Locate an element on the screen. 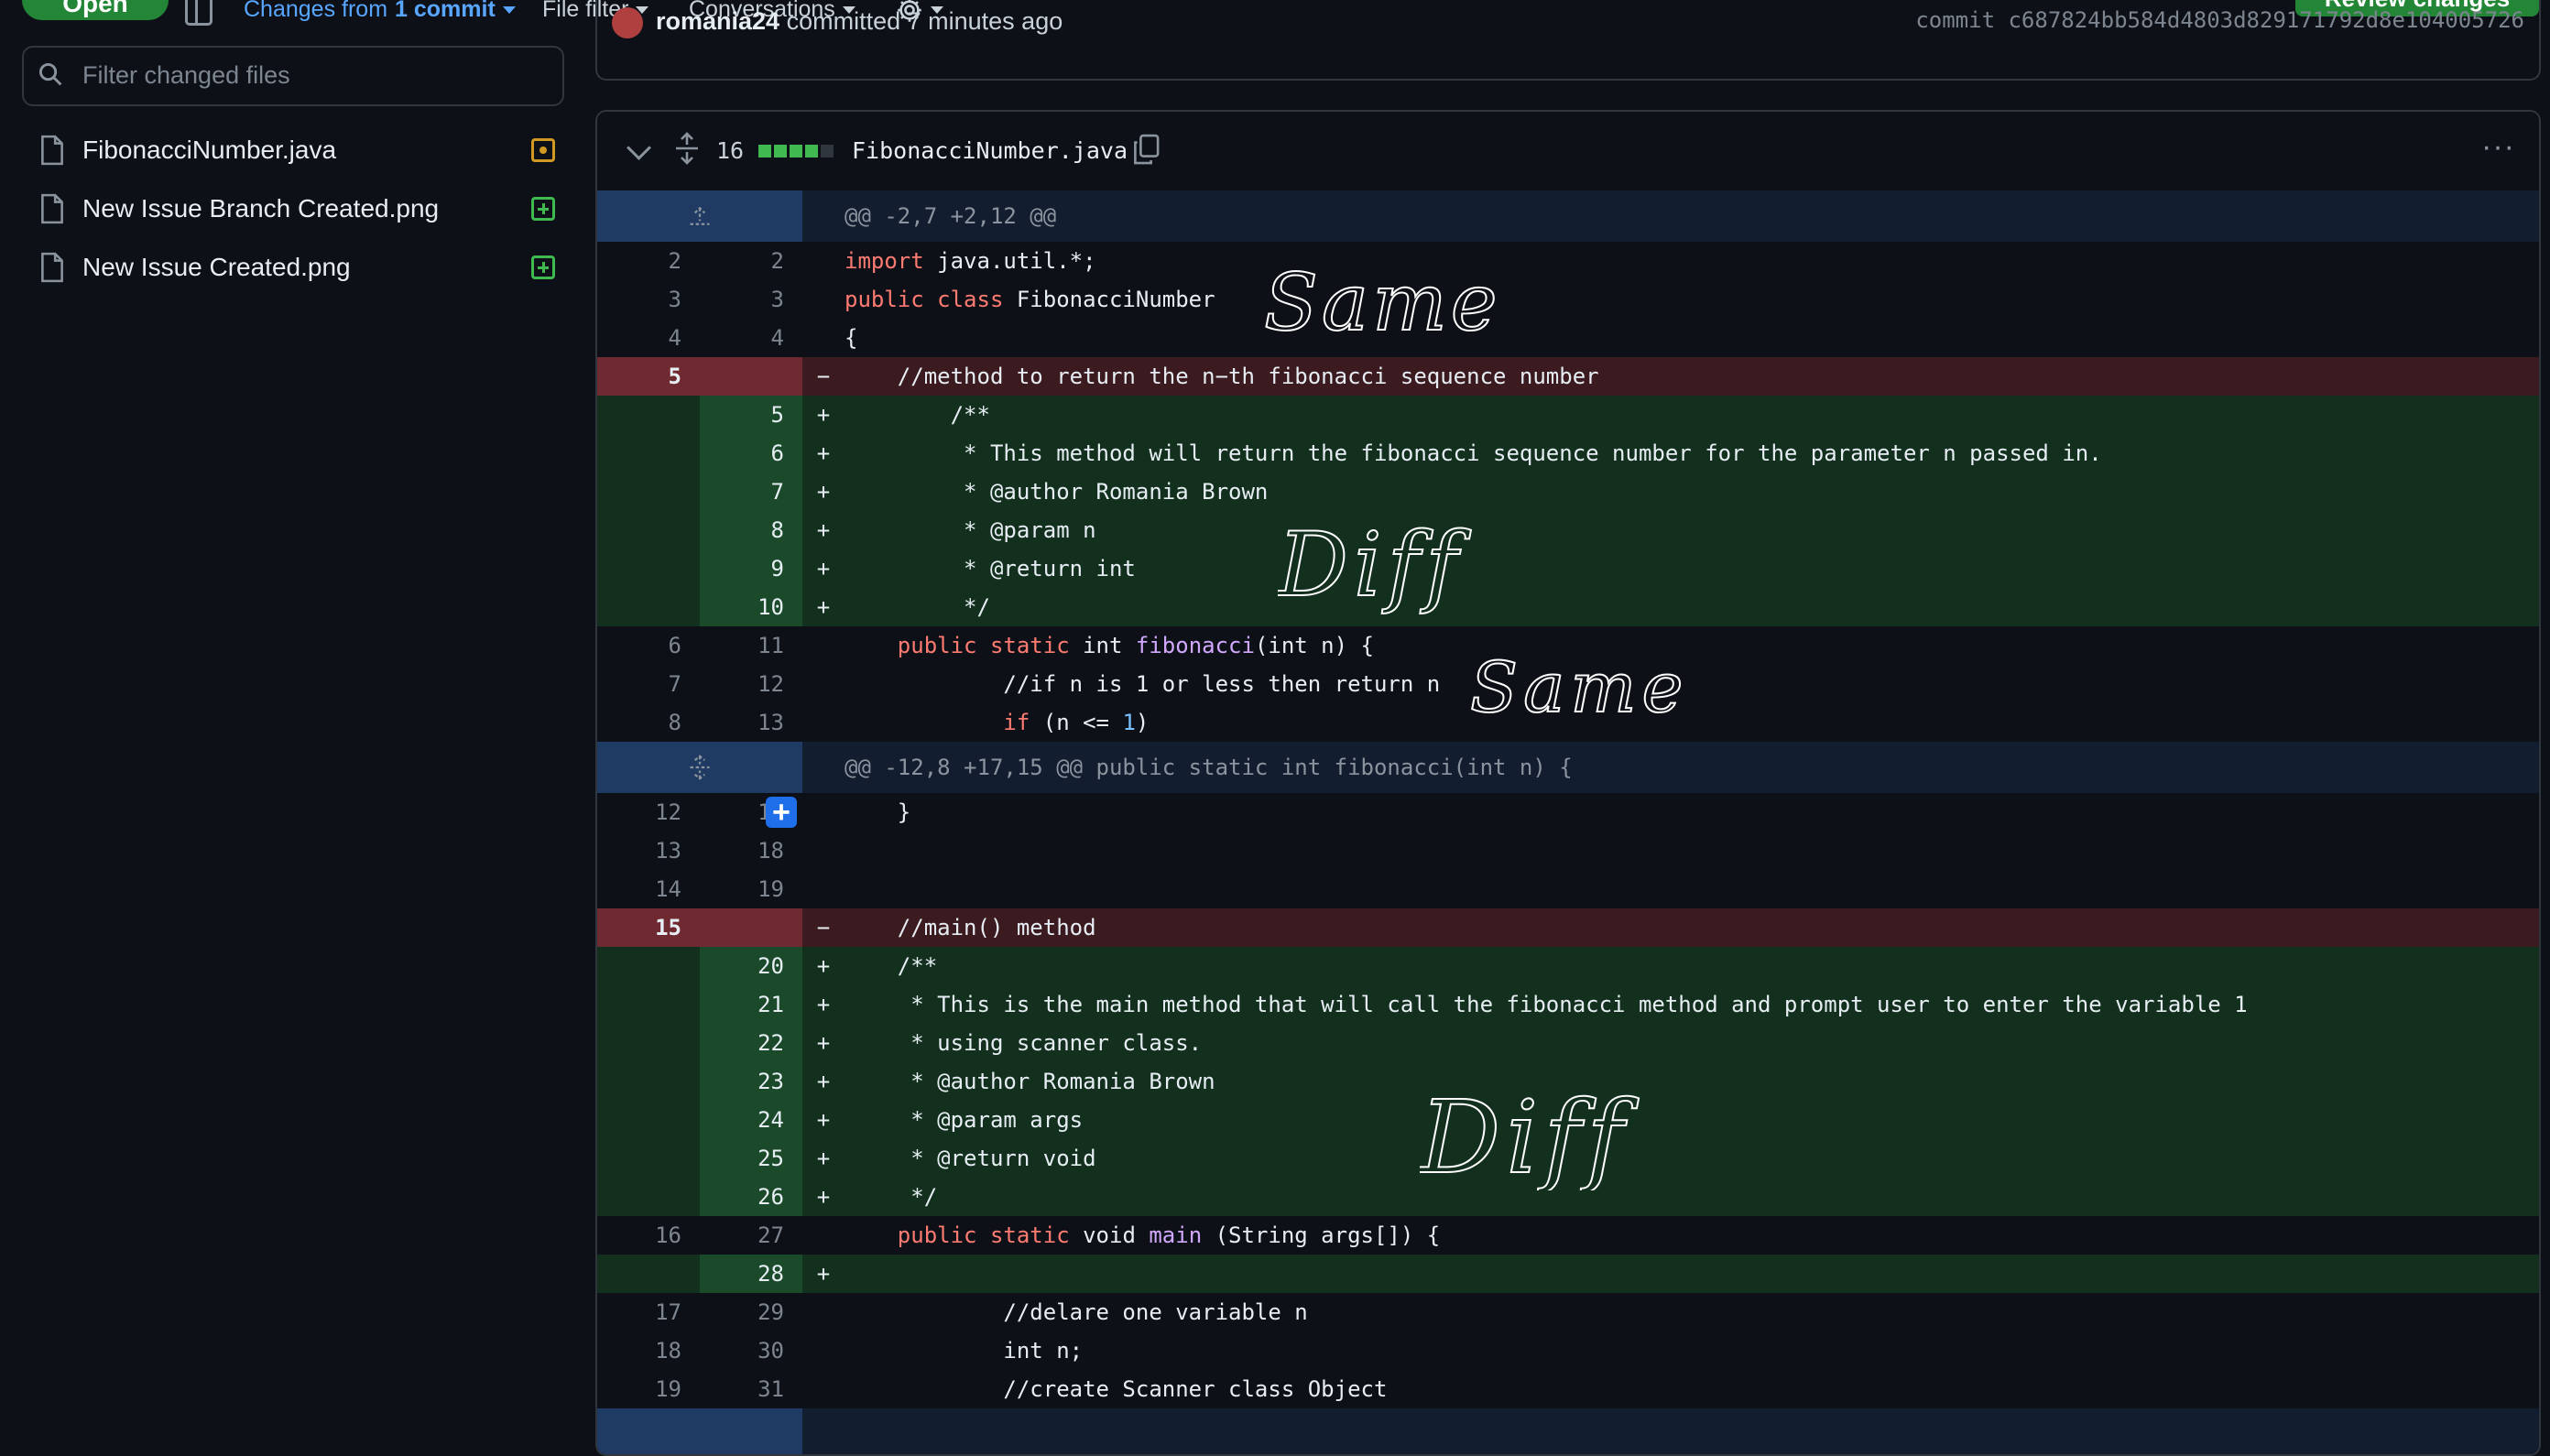 This screenshot has width=2550, height=1456. diff-line-deleted: 15− //main() method is located at coordinates (1568, 927).